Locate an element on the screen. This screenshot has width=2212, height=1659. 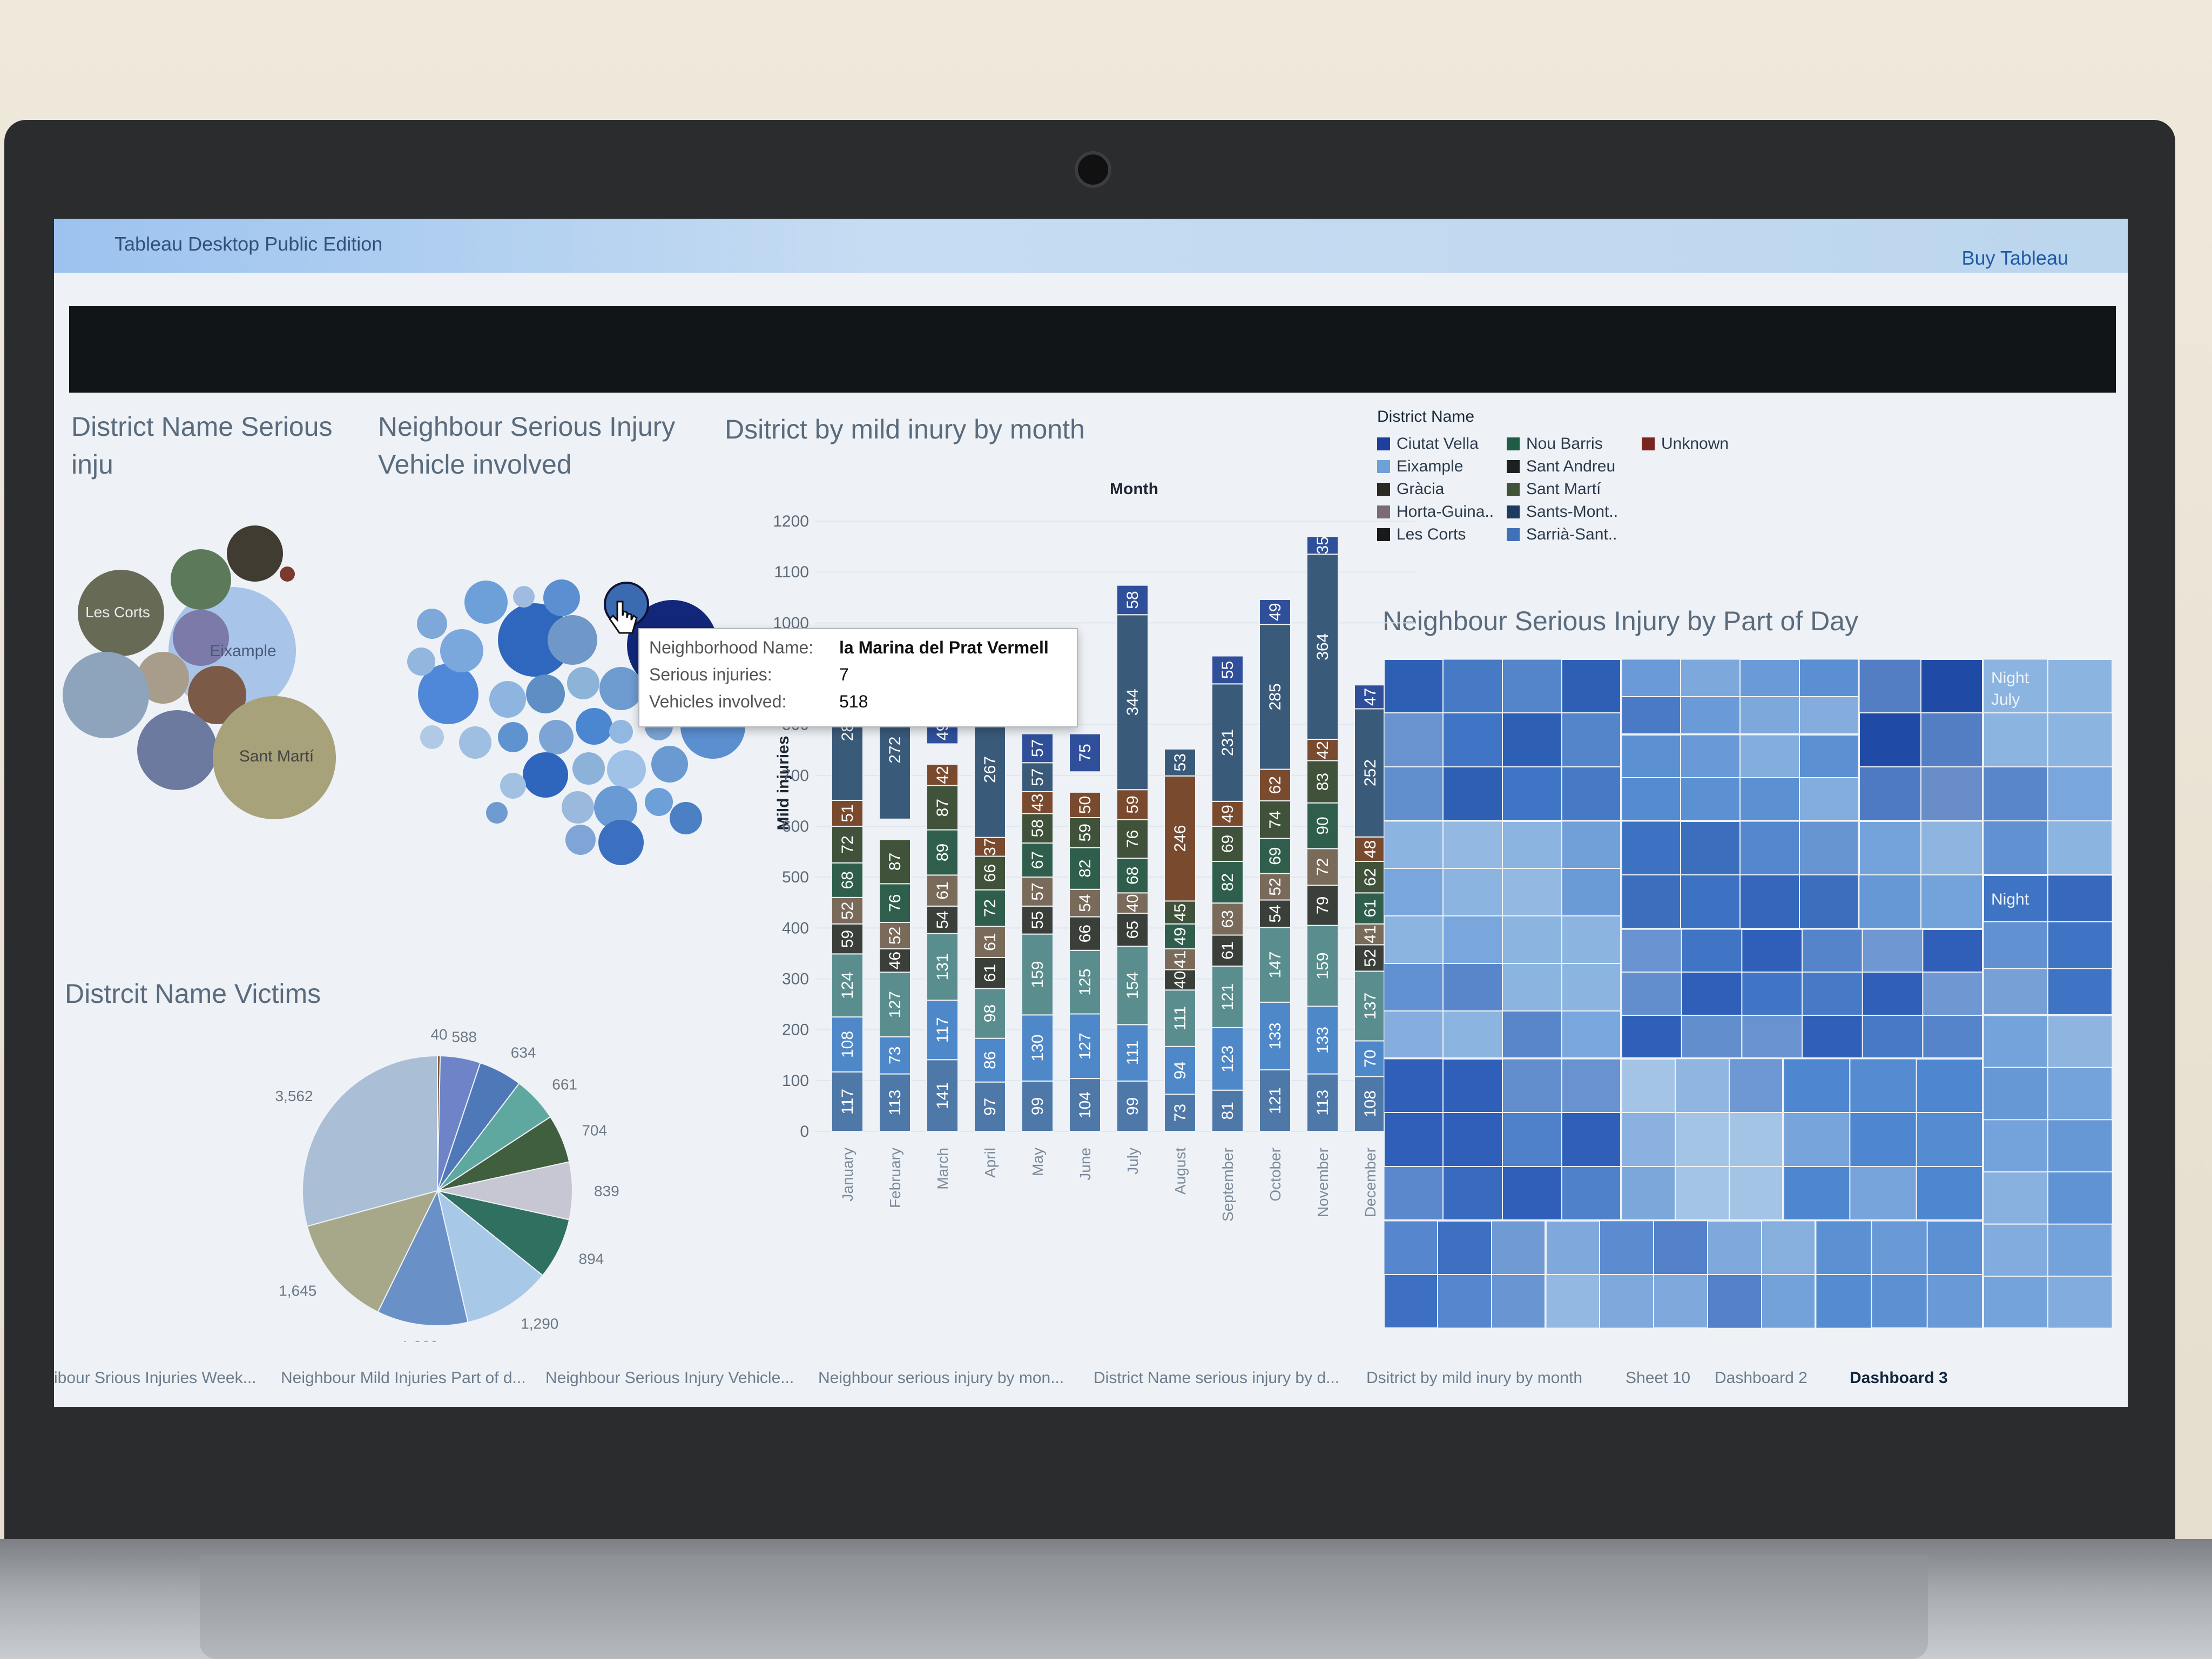
tab-dashboard: Dashboard 2 is located at coordinates (1761, 1378).